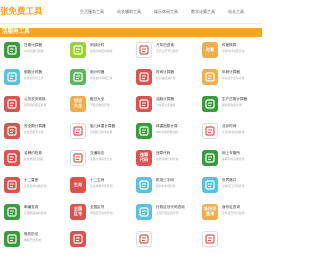 The width and height of the screenshot is (320, 264). Describe the element at coordinates (233, 159) in the screenshot. I see `tool-desc: 车辆年检违章查询` at that location.